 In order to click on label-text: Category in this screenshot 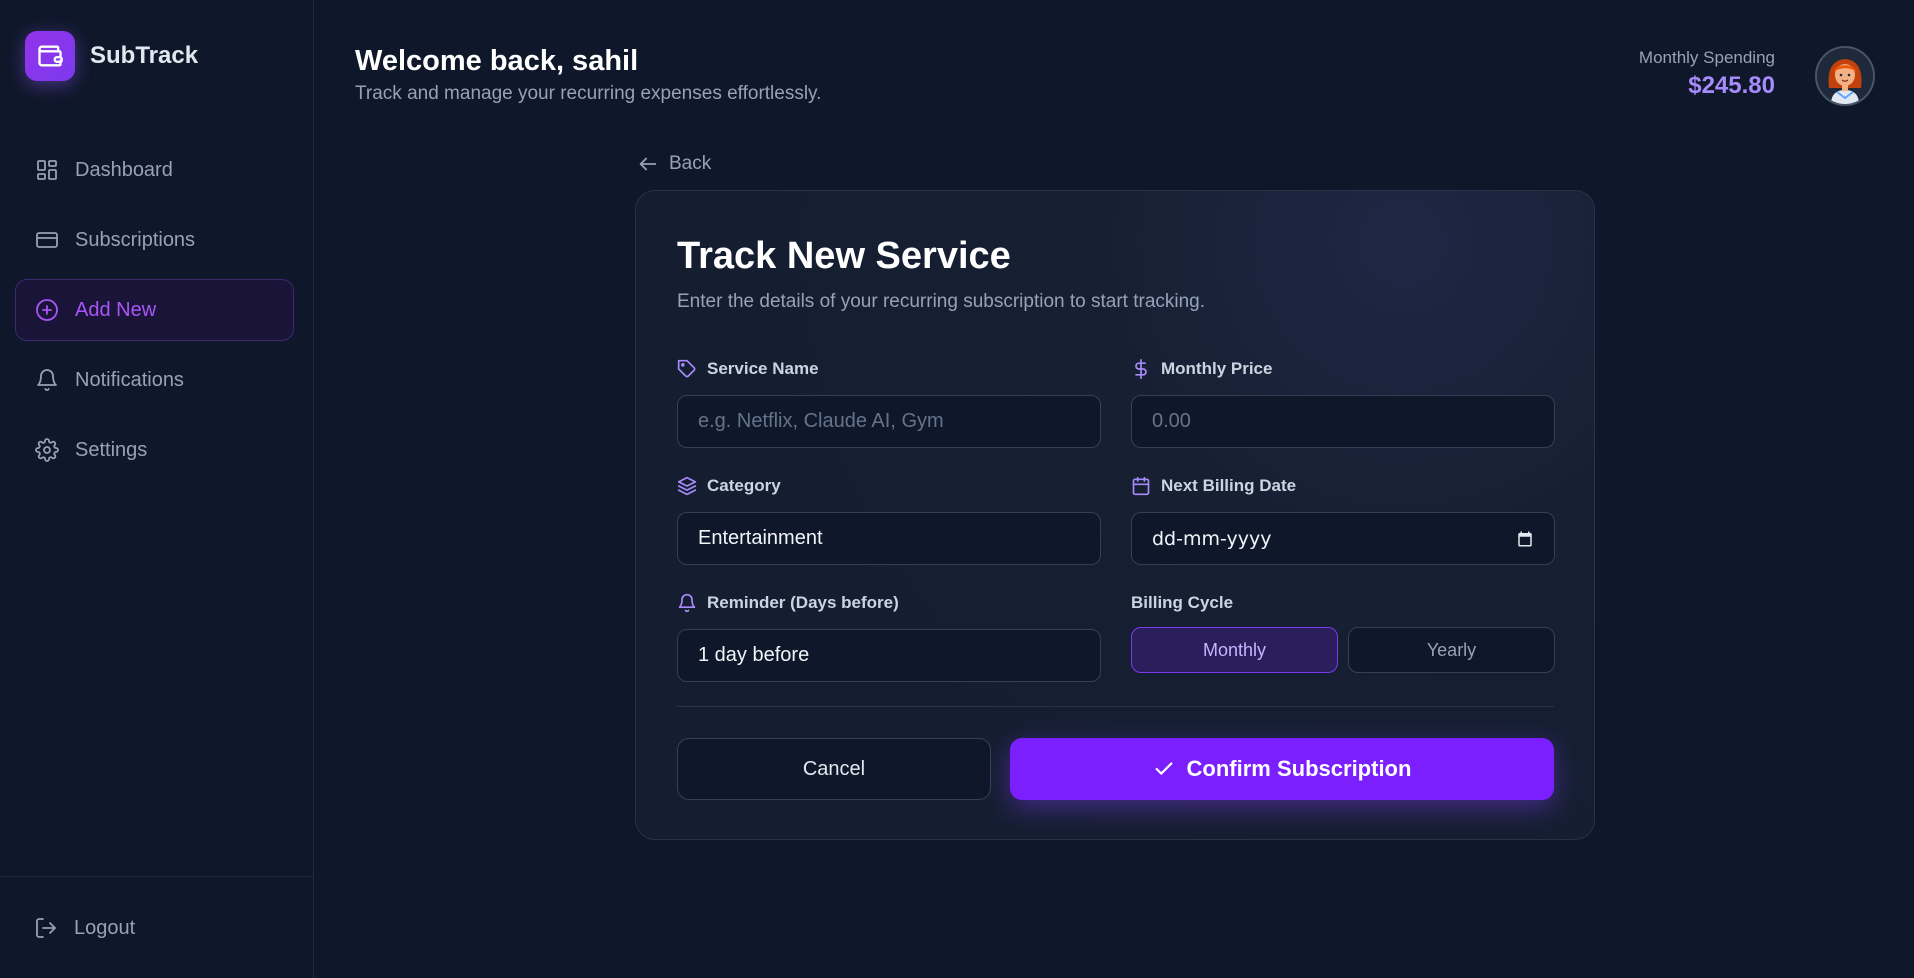, I will do `click(744, 485)`.